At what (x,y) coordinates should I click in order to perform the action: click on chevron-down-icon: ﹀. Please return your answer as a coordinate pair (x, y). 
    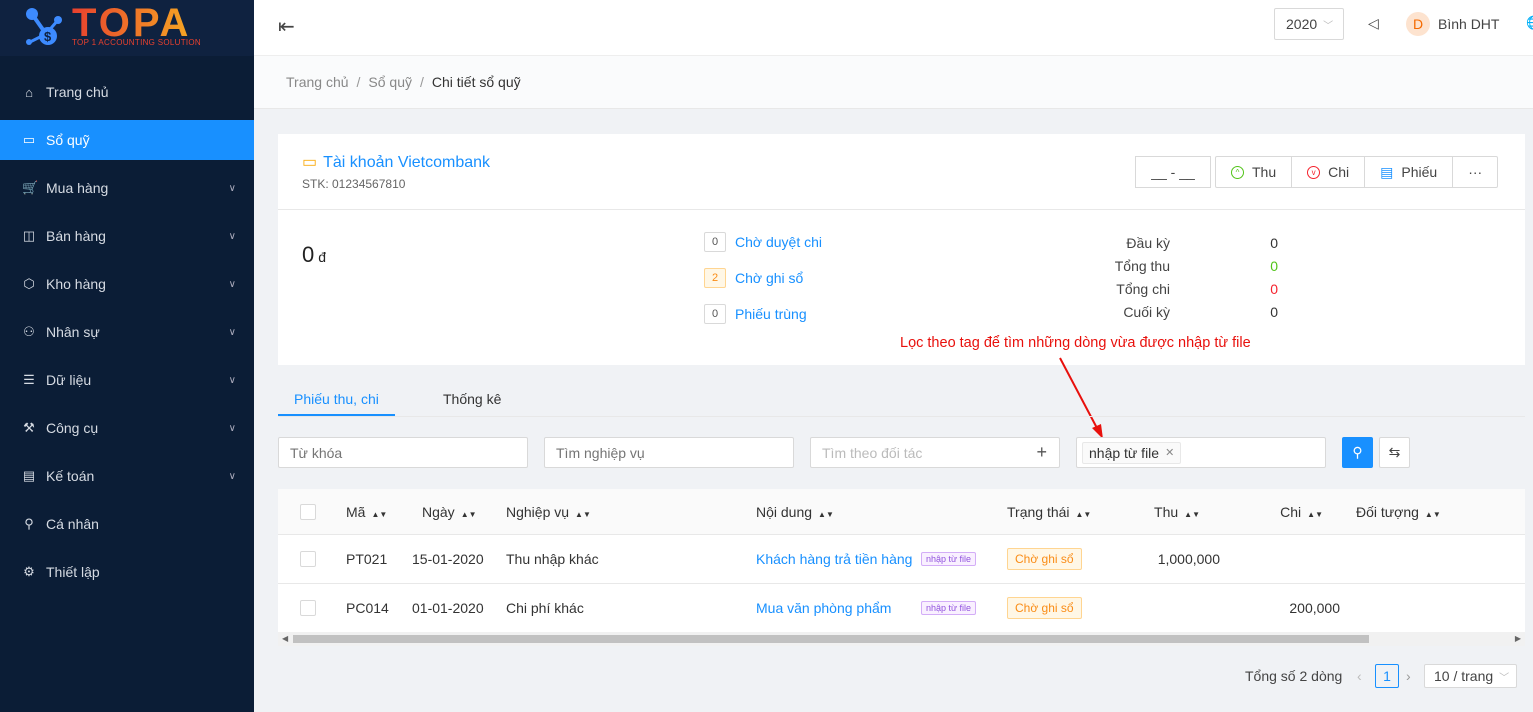
    Looking at the image, I should click on (1504, 678).